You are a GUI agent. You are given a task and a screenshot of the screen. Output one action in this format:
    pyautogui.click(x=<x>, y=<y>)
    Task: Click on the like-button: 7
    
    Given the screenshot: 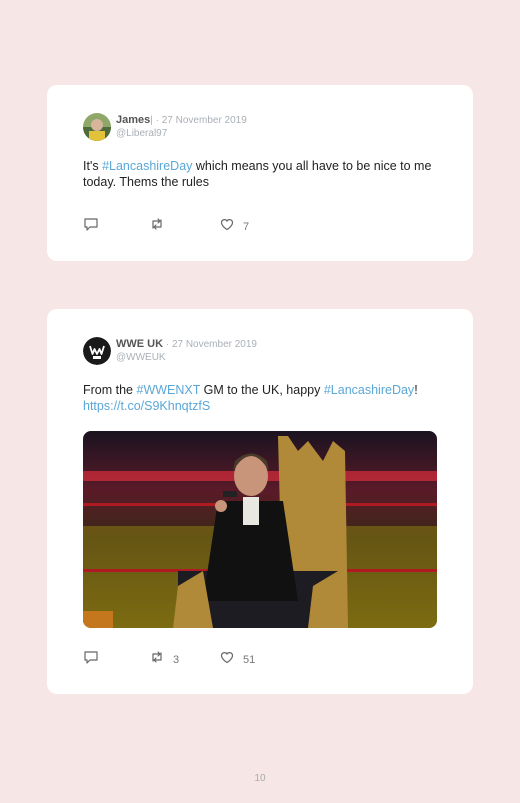 What is the action you would take?
    pyautogui.click(x=234, y=226)
    